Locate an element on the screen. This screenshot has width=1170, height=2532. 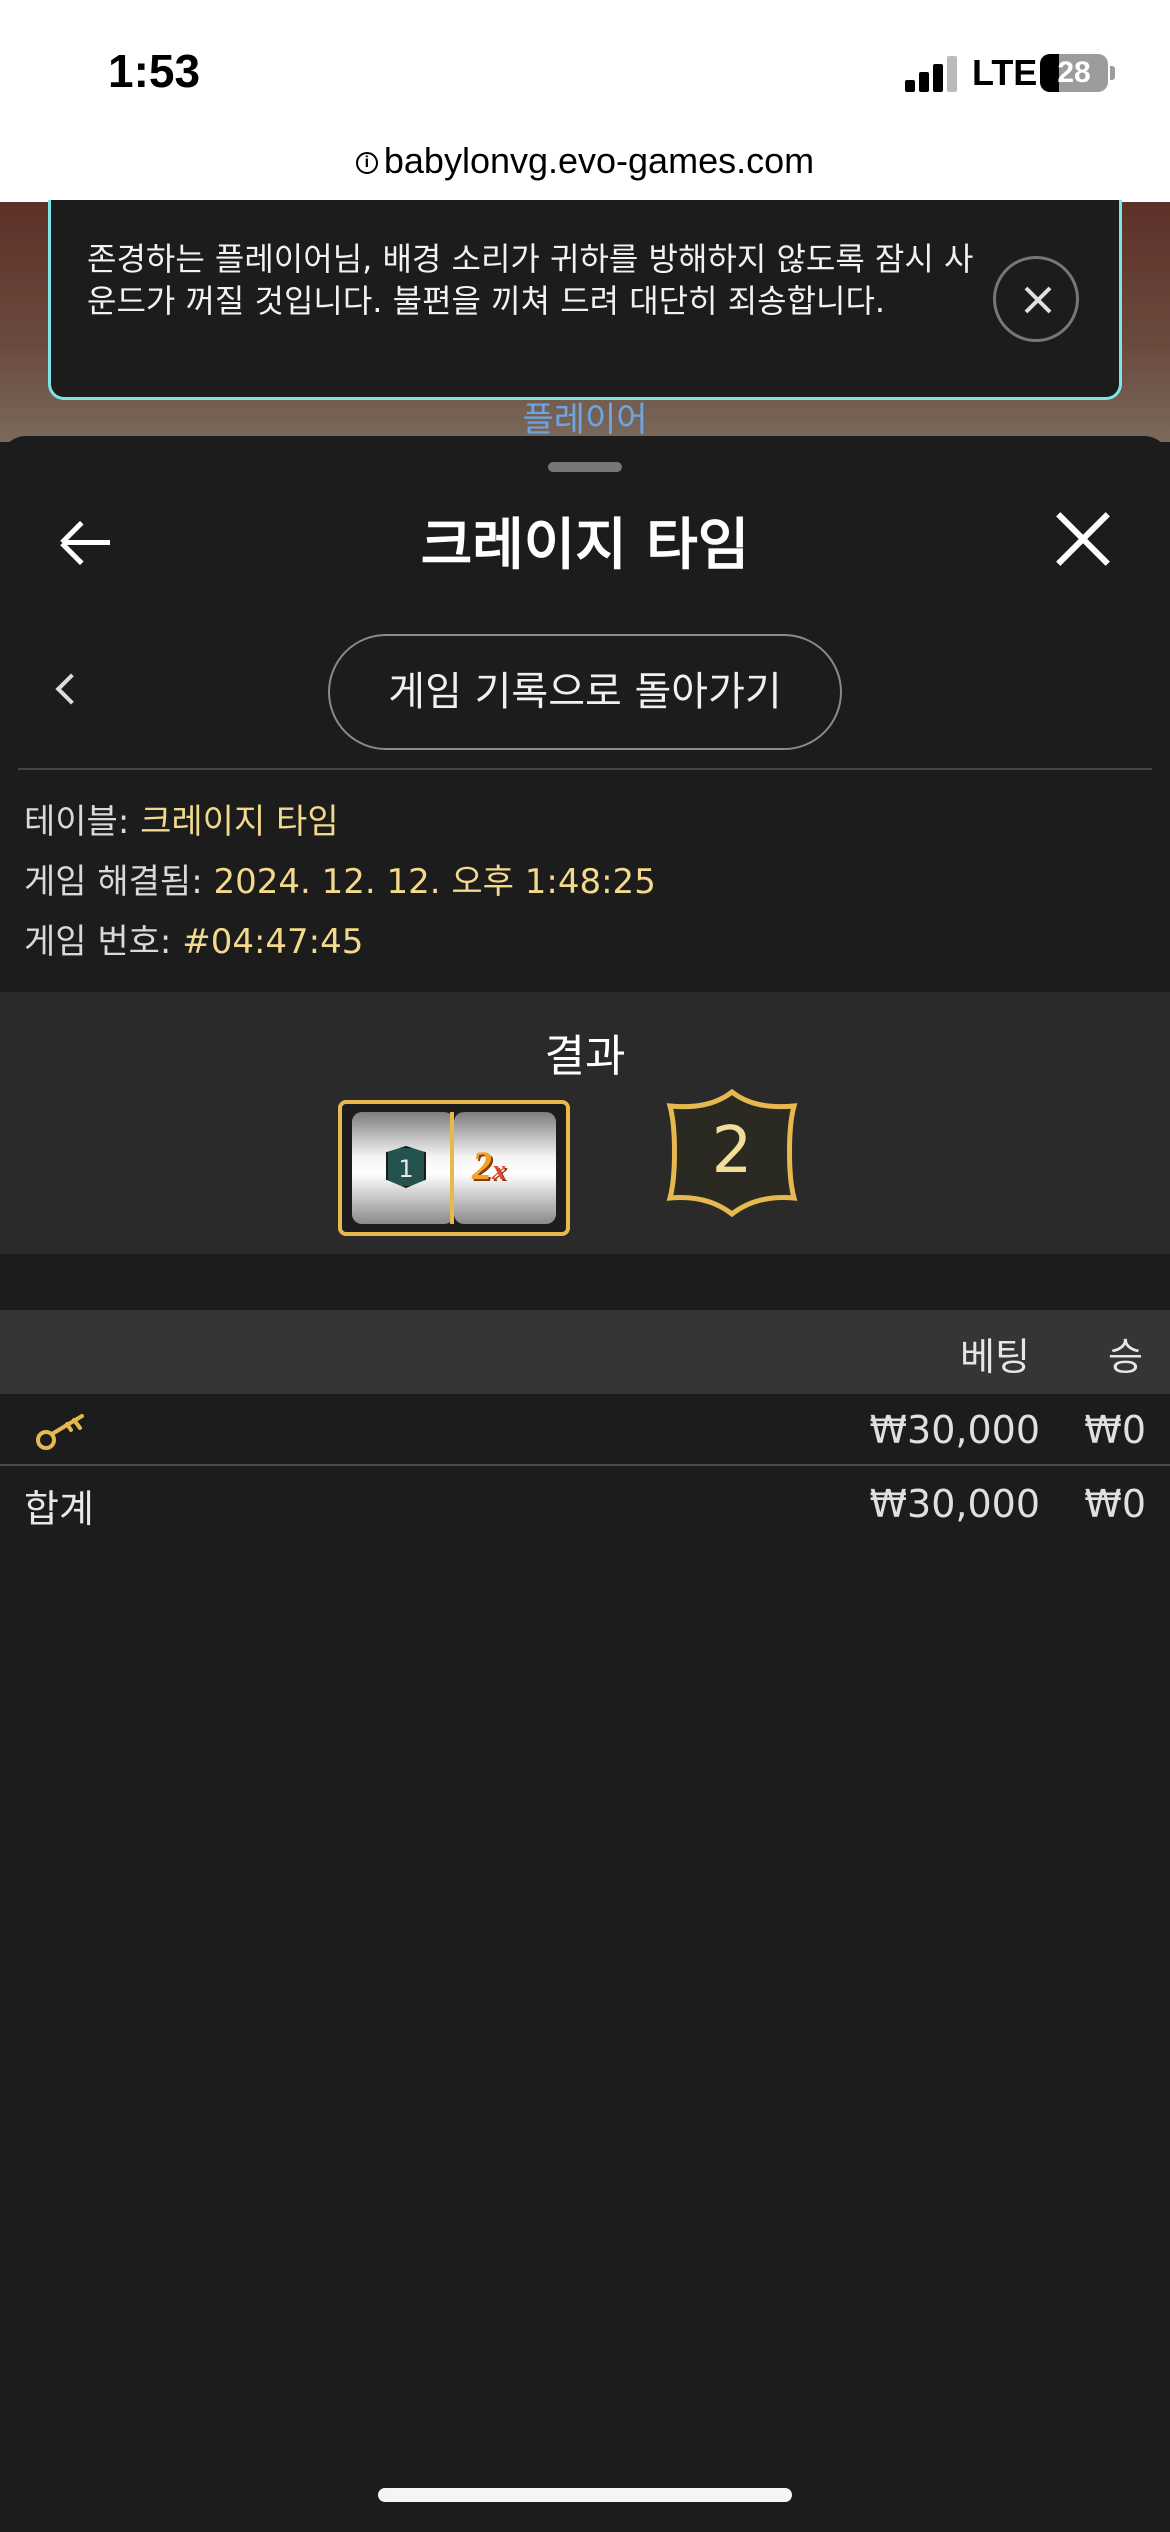
battery-icon: 28 is located at coordinates (1074, 73).